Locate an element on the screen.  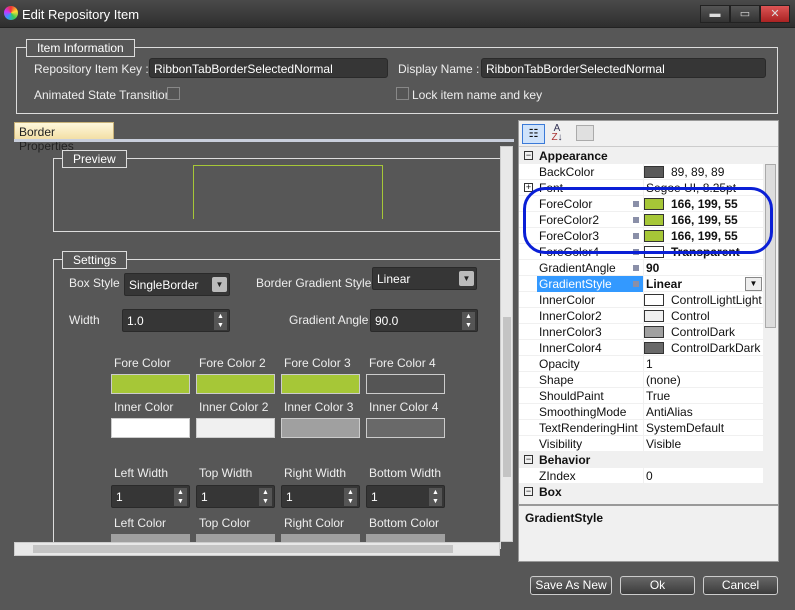
box-style-select: SingleBorder ▼ is located at coordinates (177, 284).